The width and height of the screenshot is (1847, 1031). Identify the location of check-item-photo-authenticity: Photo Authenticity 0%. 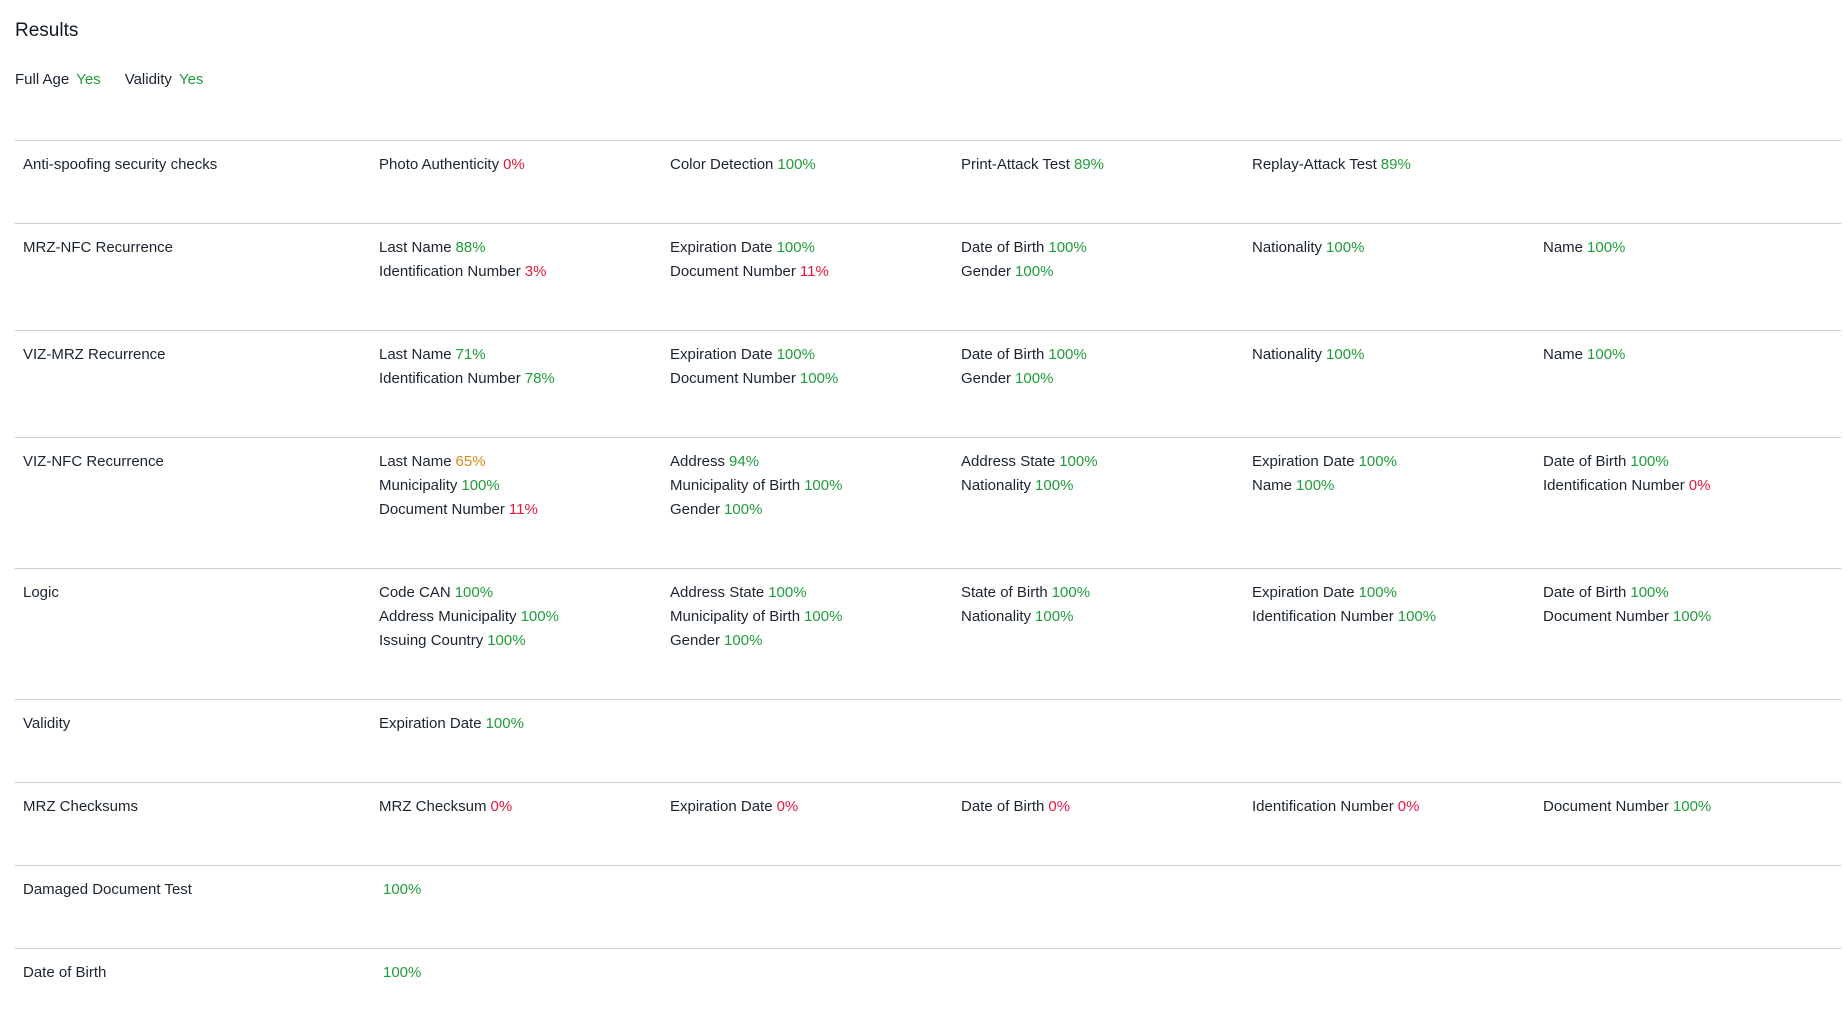
(452, 165).